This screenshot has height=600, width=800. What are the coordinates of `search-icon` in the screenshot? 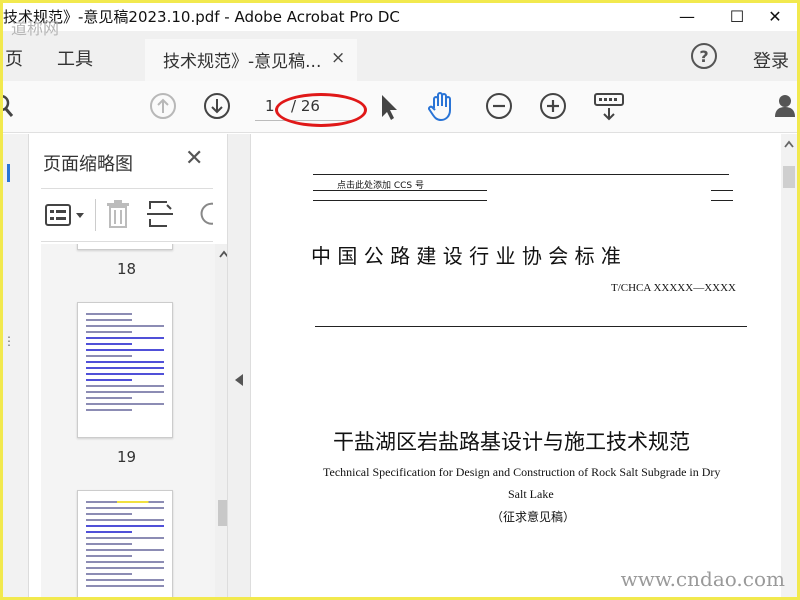 It's located at (9, 108).